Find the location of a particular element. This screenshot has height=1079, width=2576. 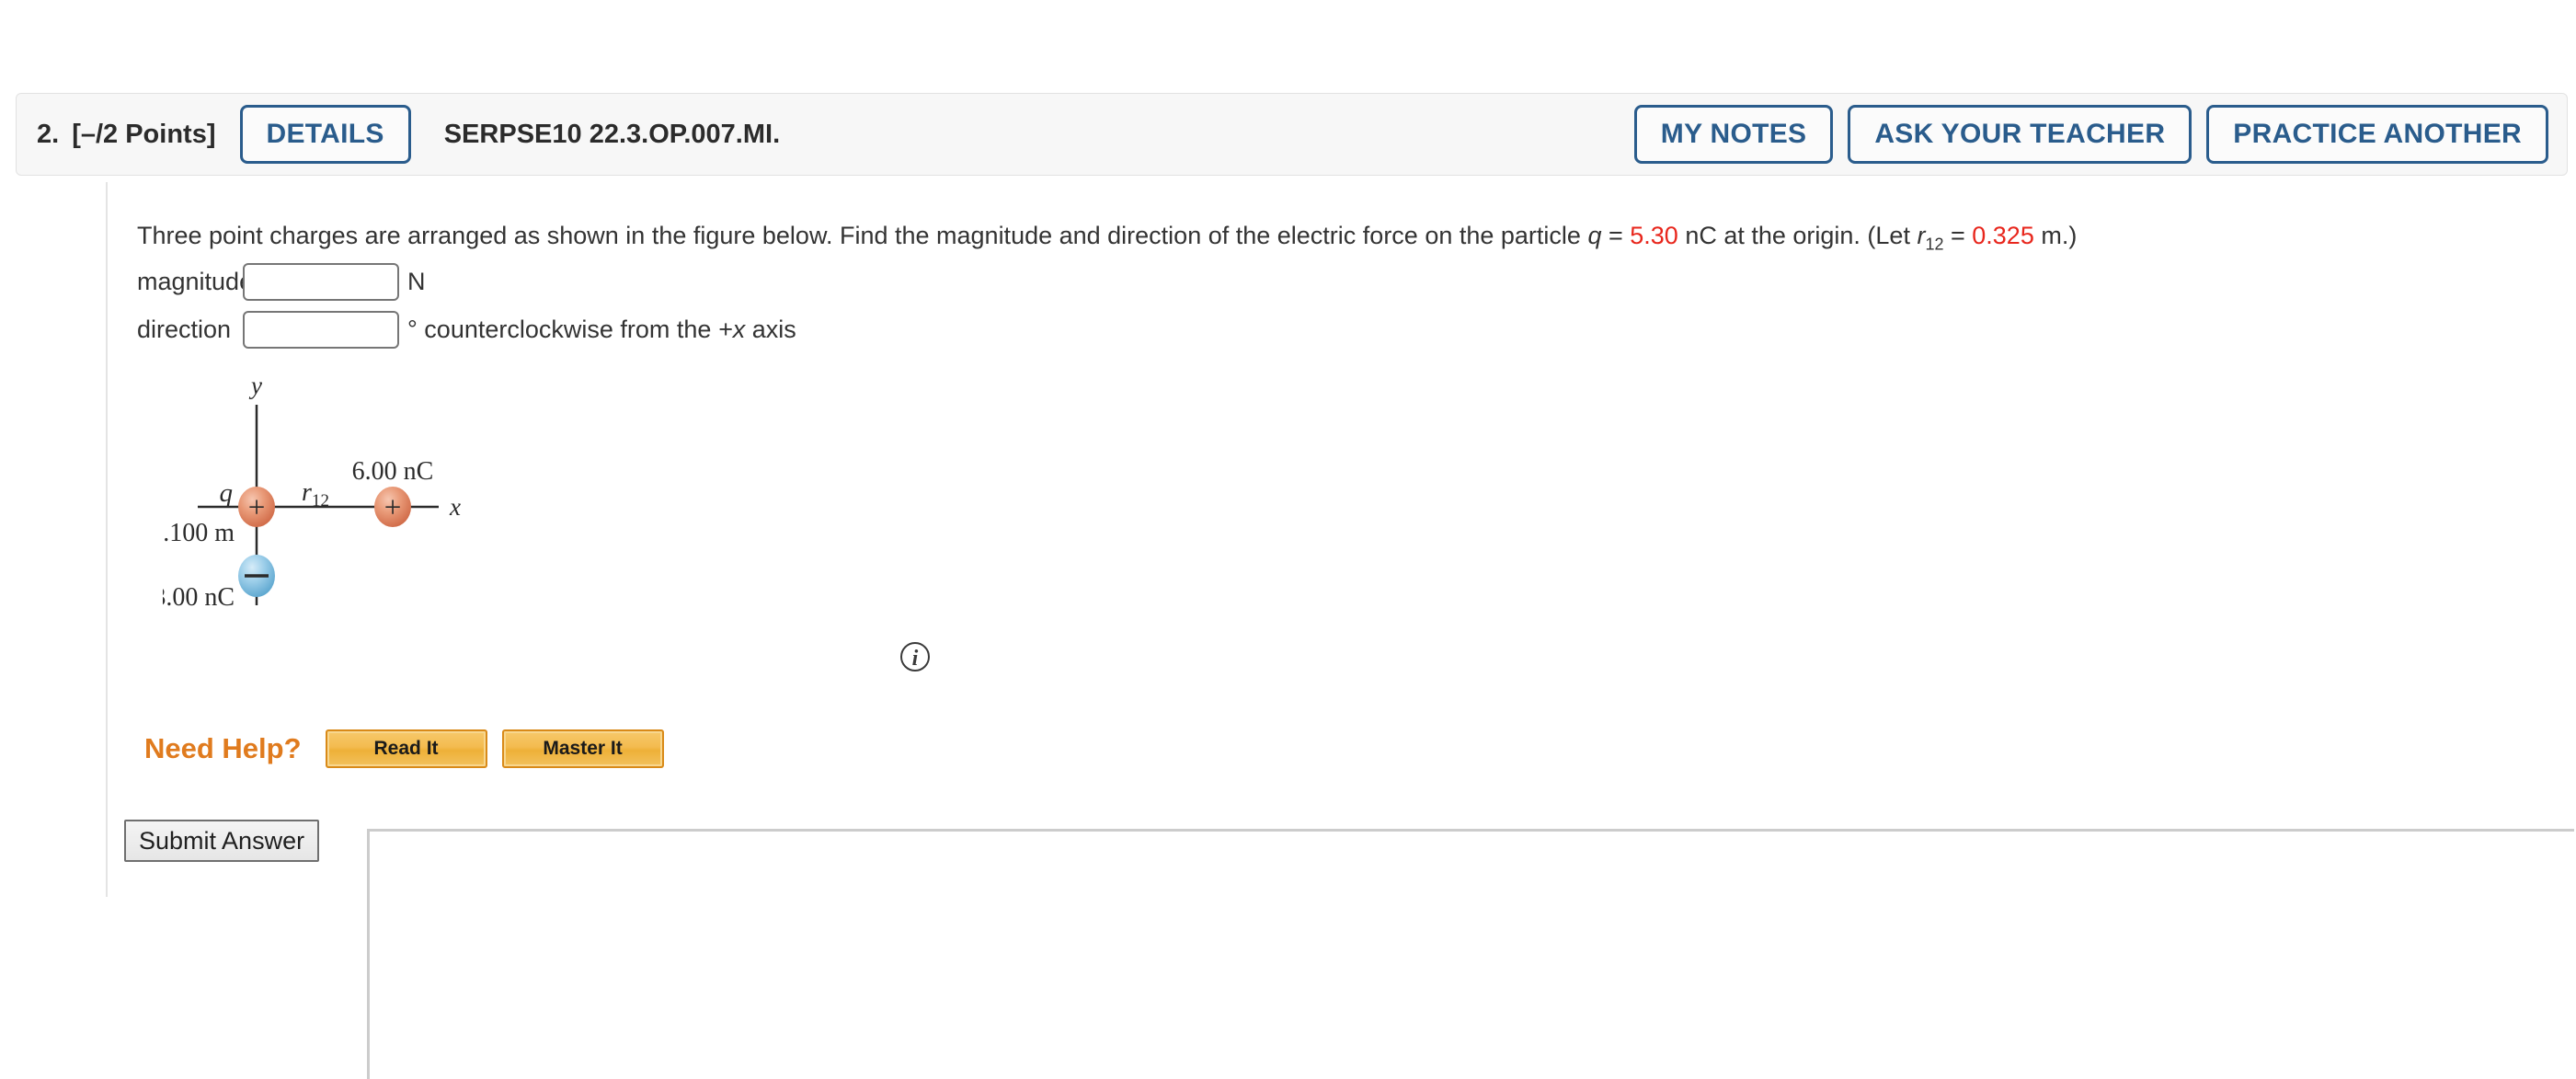

practice-another-button: PRACTICE ANOTHER is located at coordinates (2377, 134).